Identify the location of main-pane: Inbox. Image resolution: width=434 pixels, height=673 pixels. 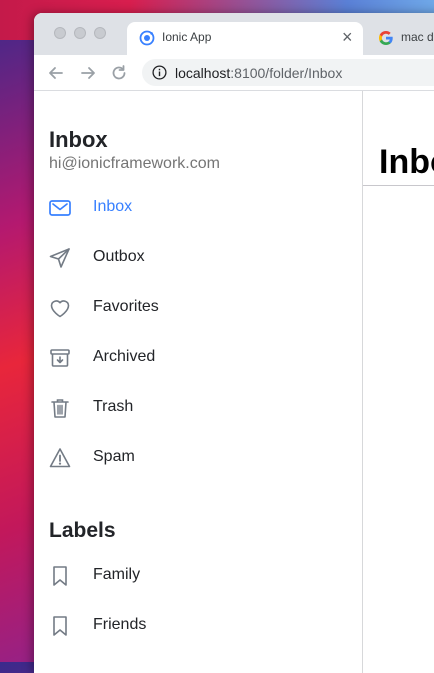
(398, 382).